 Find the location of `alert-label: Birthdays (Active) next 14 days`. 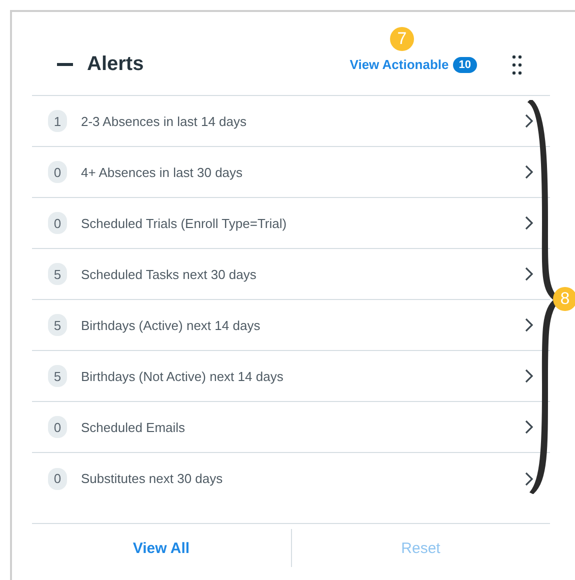

alert-label: Birthdays (Active) next 14 days is located at coordinates (171, 325).